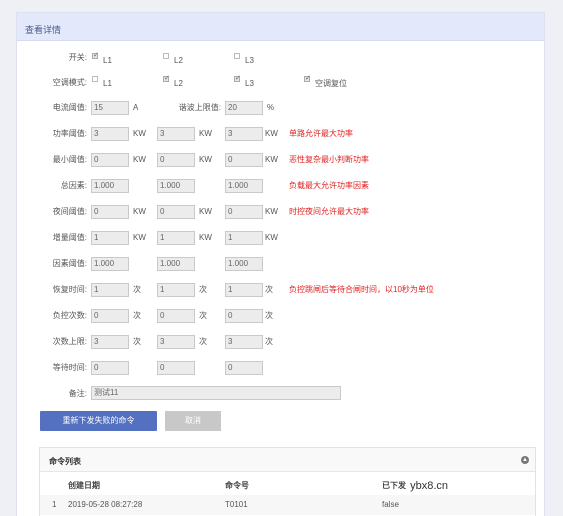 This screenshot has height=516, width=563. Describe the element at coordinates (84, 485) in the screenshot. I see `column-header-date: 创建日期` at that location.